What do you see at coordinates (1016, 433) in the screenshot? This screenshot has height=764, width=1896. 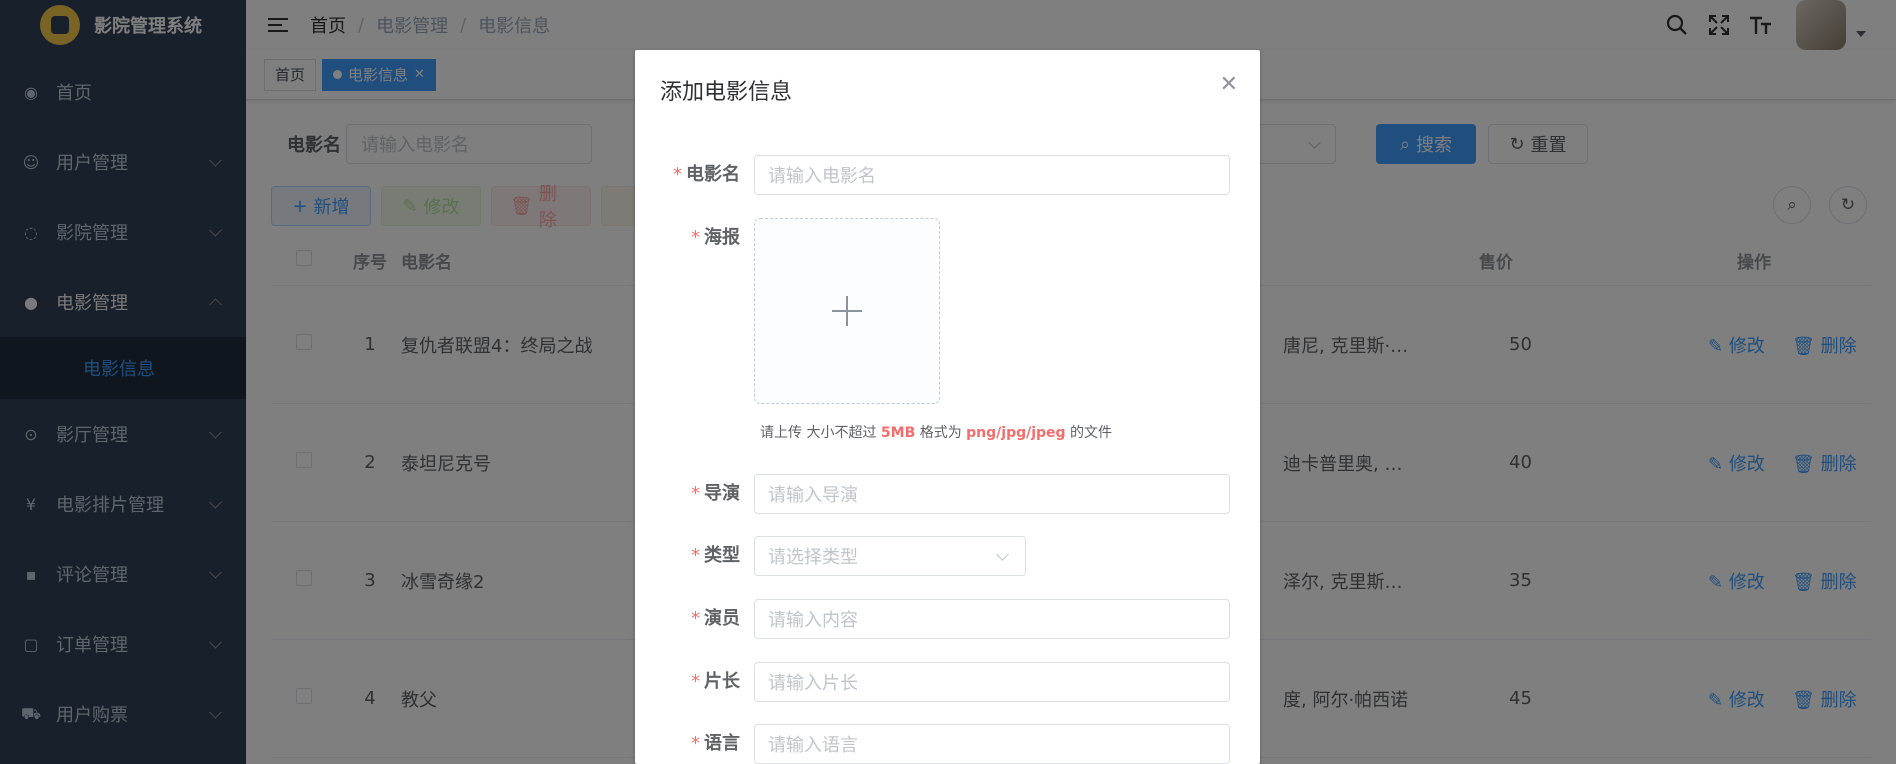 I see `tip-formats: png/jpg/jpeg` at bounding box center [1016, 433].